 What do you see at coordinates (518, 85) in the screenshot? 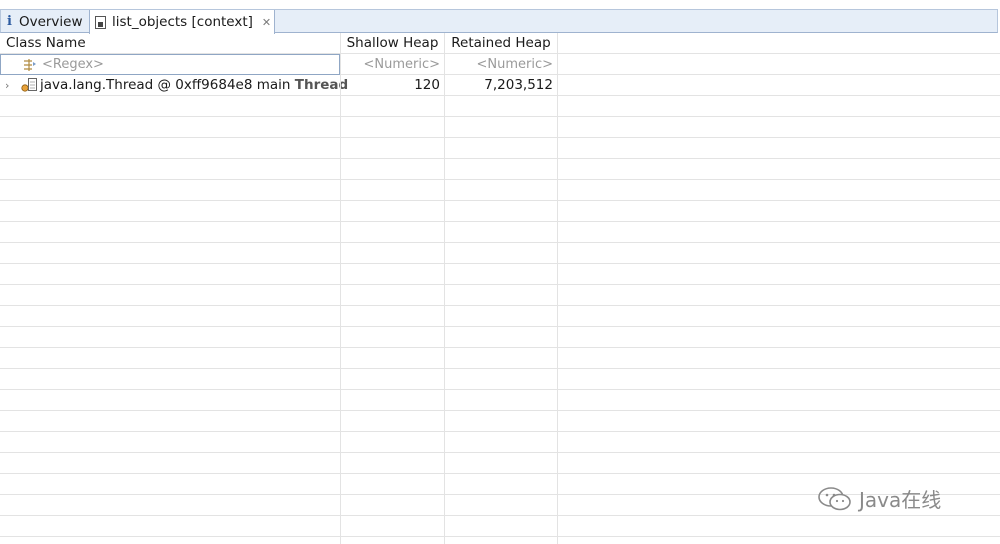
I see `row-retained-heap: 7,203,512` at bounding box center [518, 85].